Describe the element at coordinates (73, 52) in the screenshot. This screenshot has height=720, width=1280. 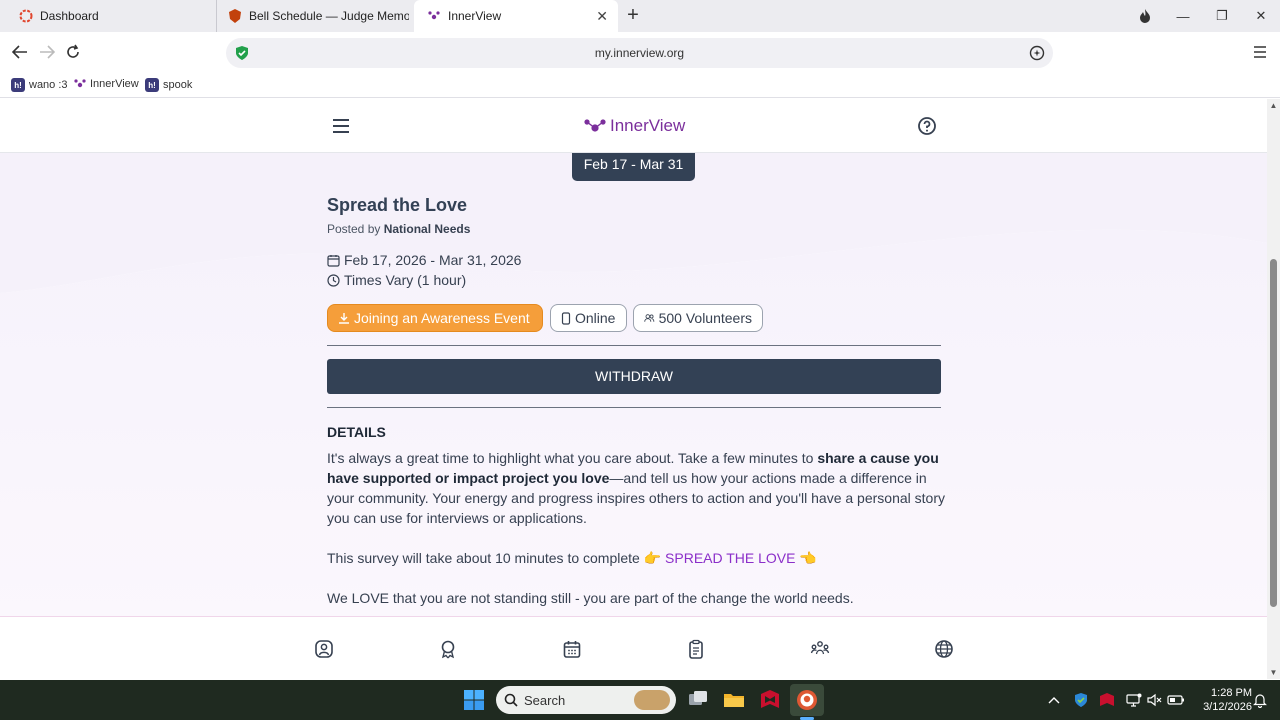
I see `reload-icon` at that location.